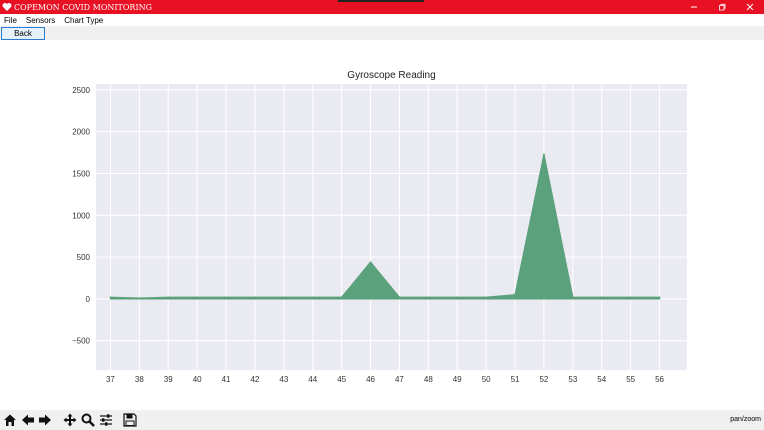 The image size is (764, 430). Describe the element at coordinates (81, 132) in the screenshot. I see `y-tick-label: 2000` at that location.